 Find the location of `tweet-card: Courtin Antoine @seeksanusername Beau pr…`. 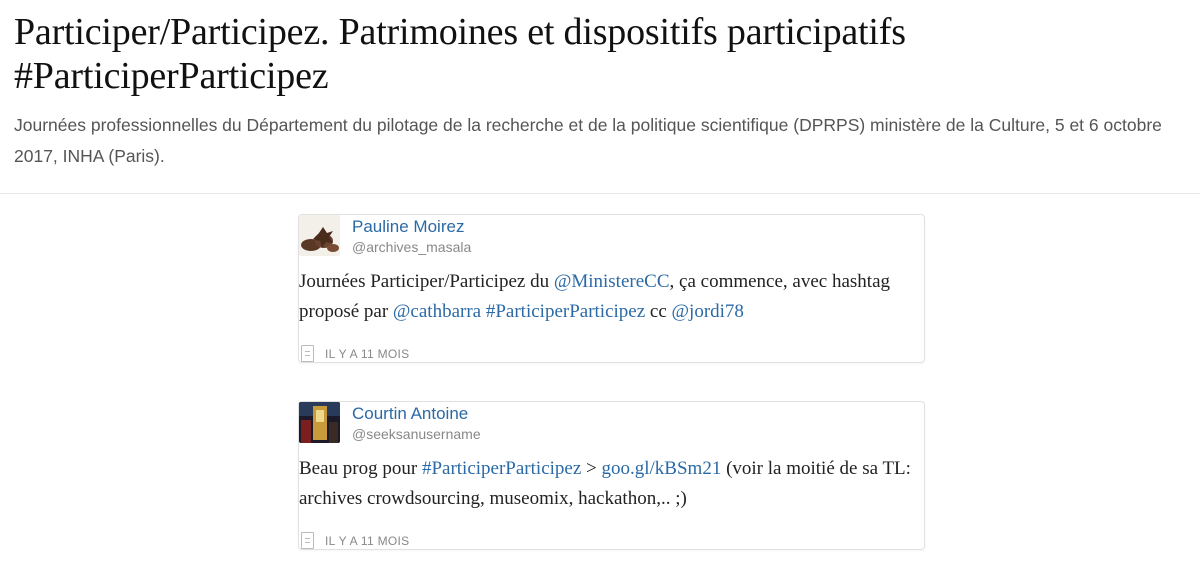

tweet-card: Courtin Antoine @seeksanusername Beau pr… is located at coordinates (611, 475).